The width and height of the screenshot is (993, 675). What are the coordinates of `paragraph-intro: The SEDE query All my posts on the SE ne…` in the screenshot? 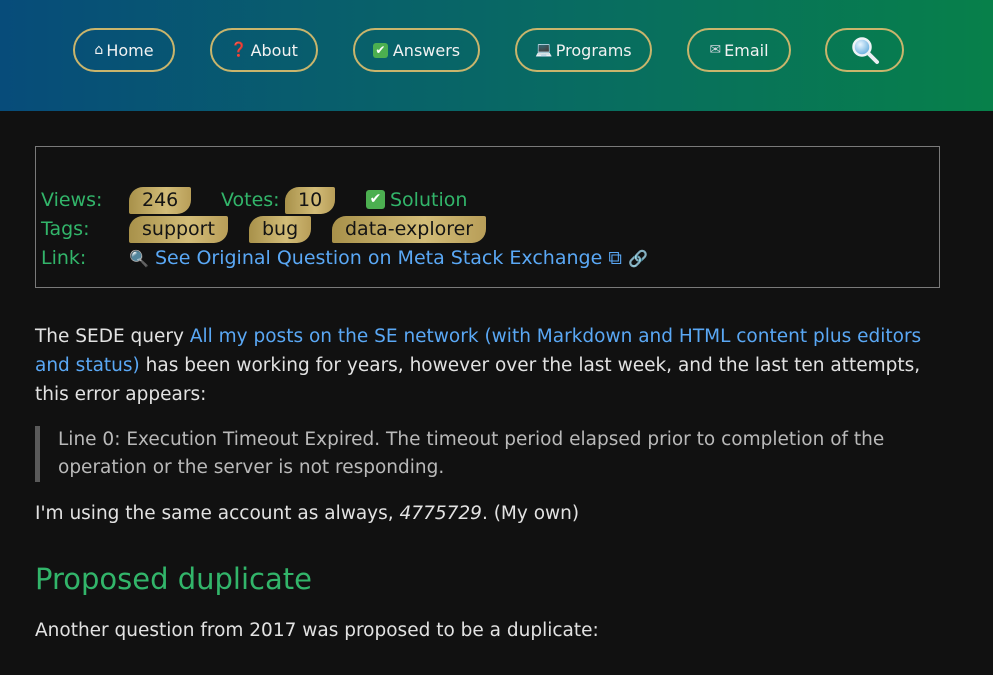 It's located at (485, 365).